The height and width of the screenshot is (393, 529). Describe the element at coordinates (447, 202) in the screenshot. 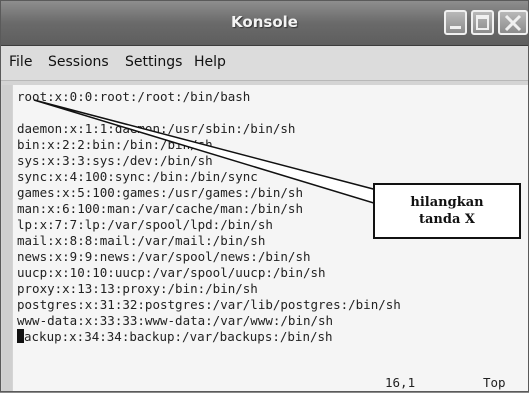

I see `callout-line-1: hilangkan` at that location.